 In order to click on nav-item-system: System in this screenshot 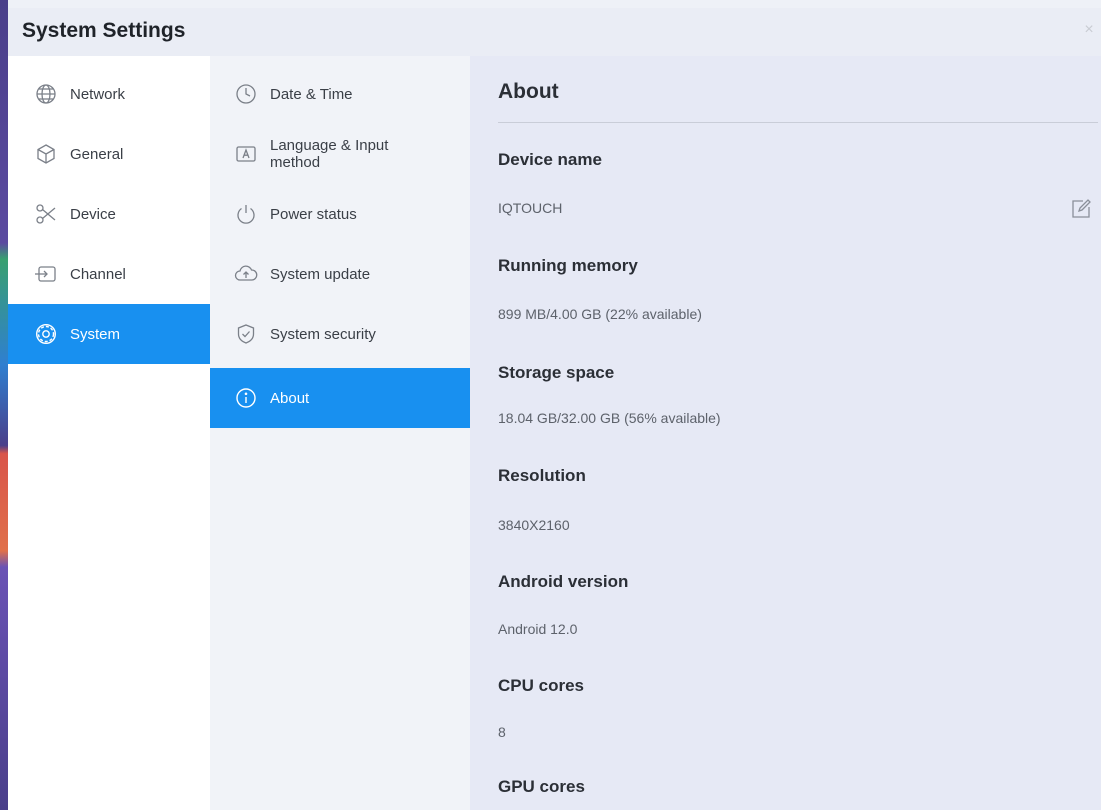, I will do `click(109, 334)`.